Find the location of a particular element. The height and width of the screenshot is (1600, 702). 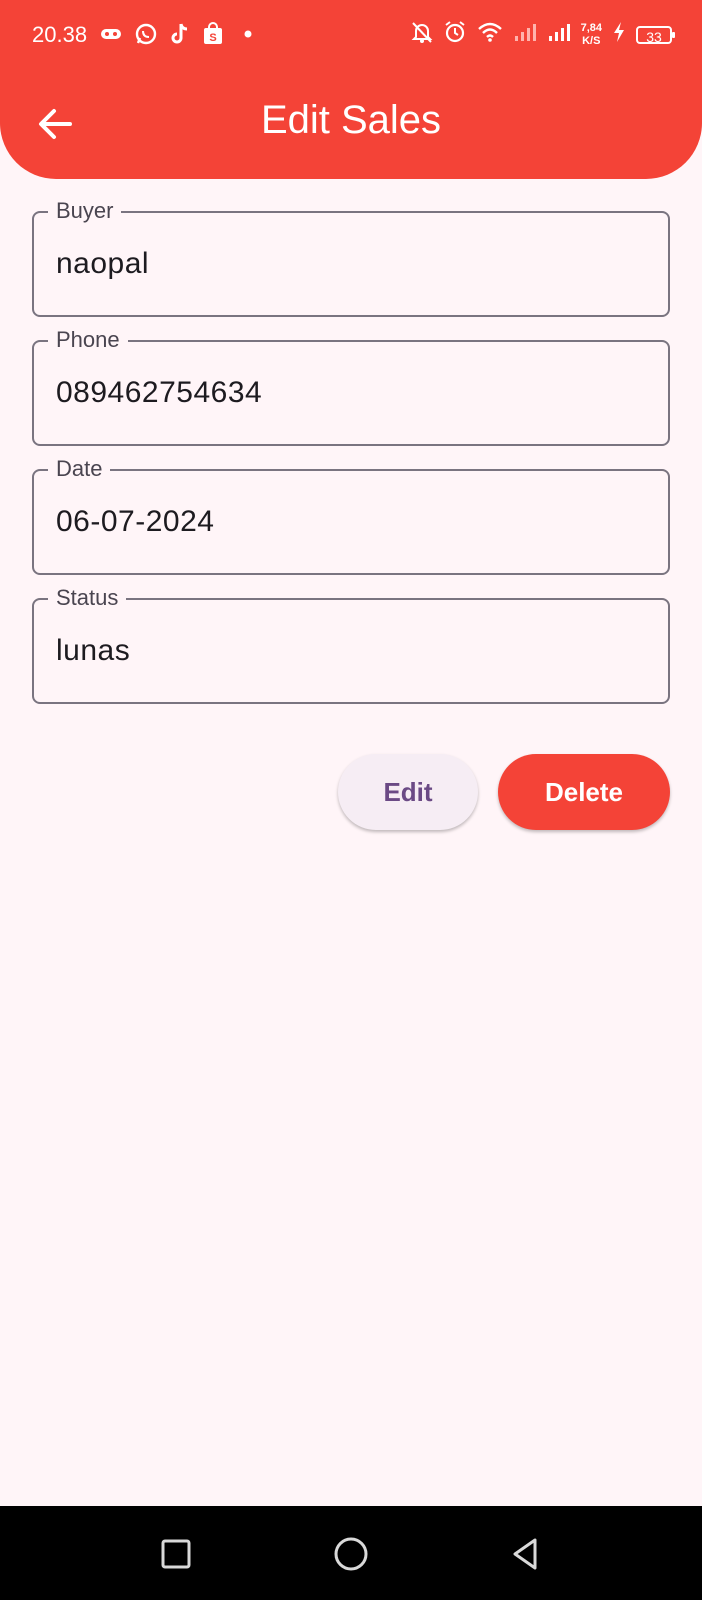

edit-button: Edit is located at coordinates (408, 792).